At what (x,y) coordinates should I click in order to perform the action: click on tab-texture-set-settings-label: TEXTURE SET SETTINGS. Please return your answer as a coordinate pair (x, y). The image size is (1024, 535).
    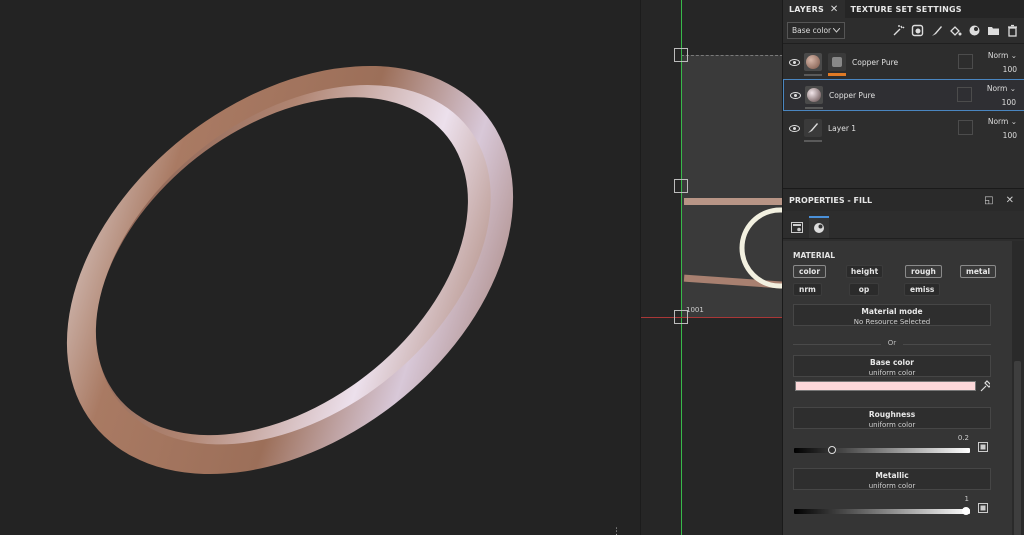
    Looking at the image, I should click on (906, 9).